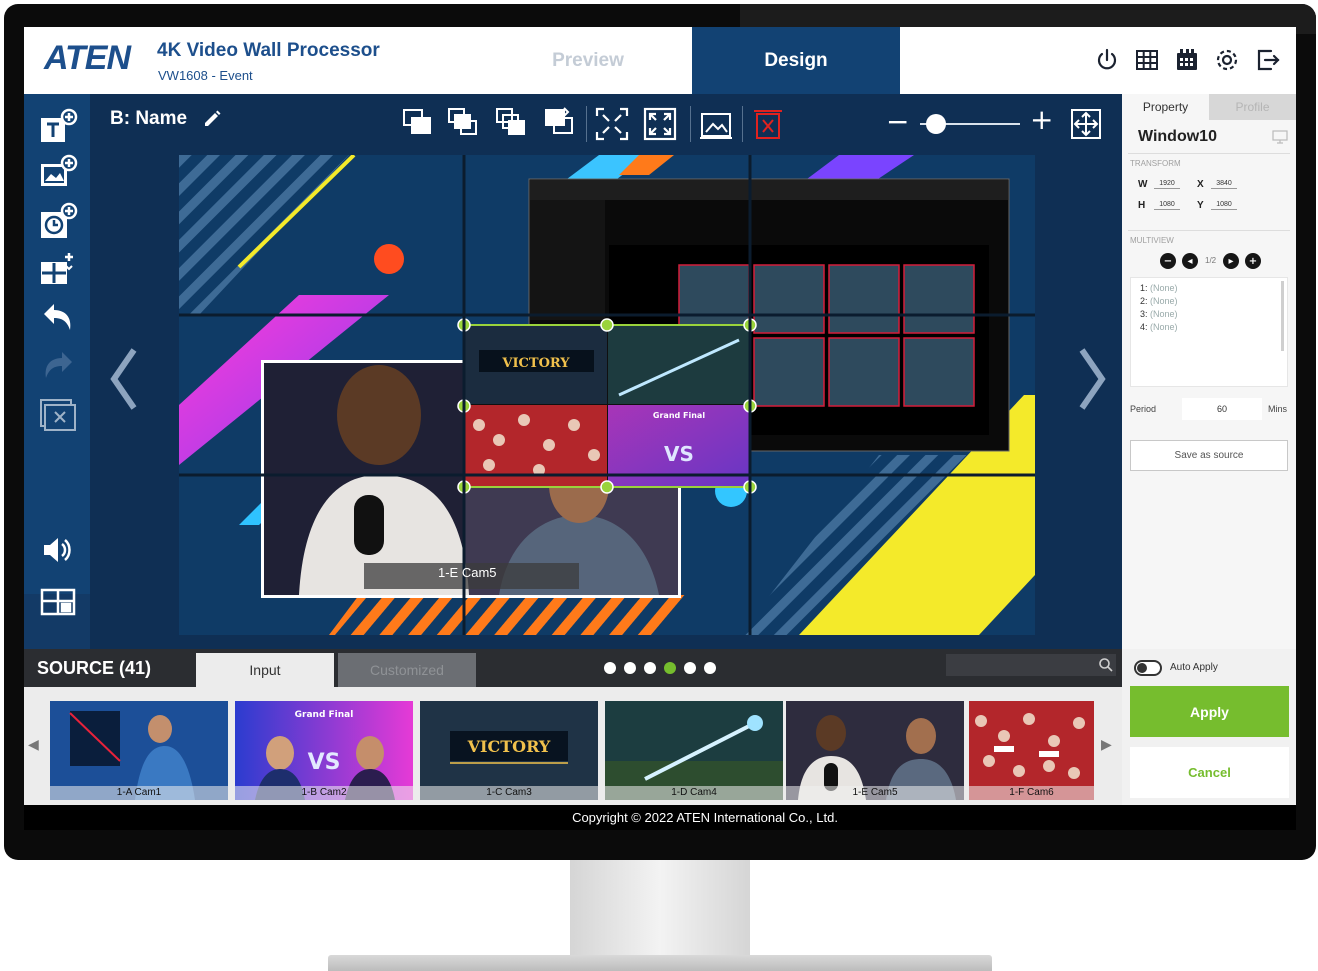 The image size is (1318, 971). Describe the element at coordinates (268, 50) in the screenshot. I see `app-title: 4K Video Wall Processor` at that location.